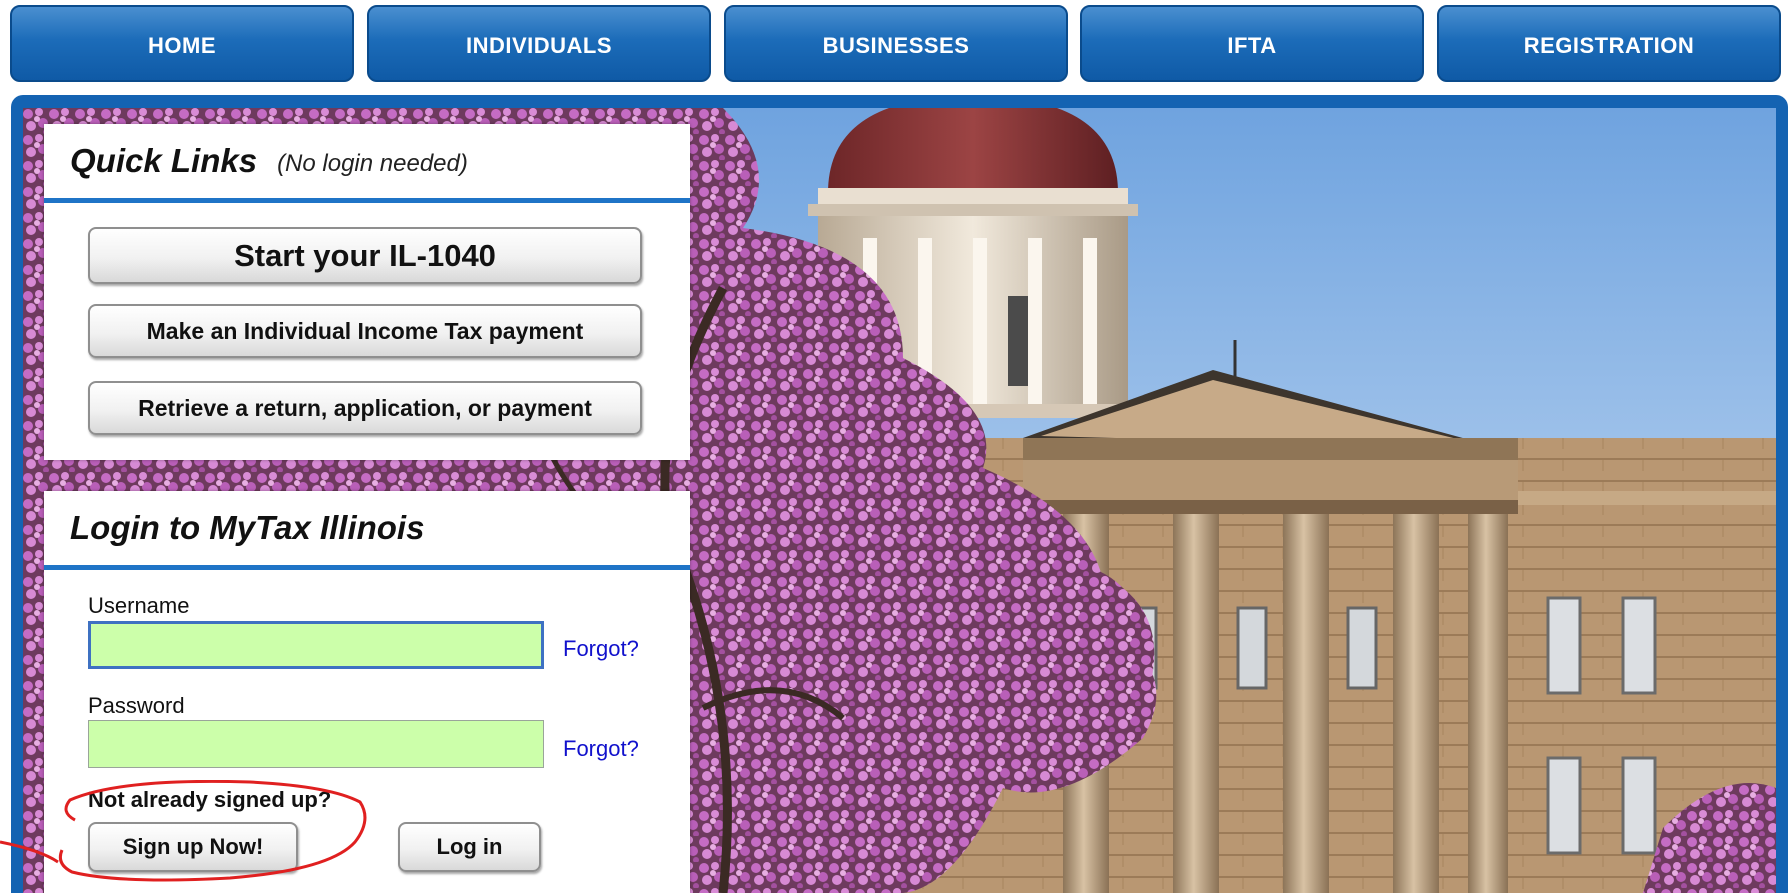 The image size is (1788, 893). I want to click on tab-home: HOME, so click(182, 43).